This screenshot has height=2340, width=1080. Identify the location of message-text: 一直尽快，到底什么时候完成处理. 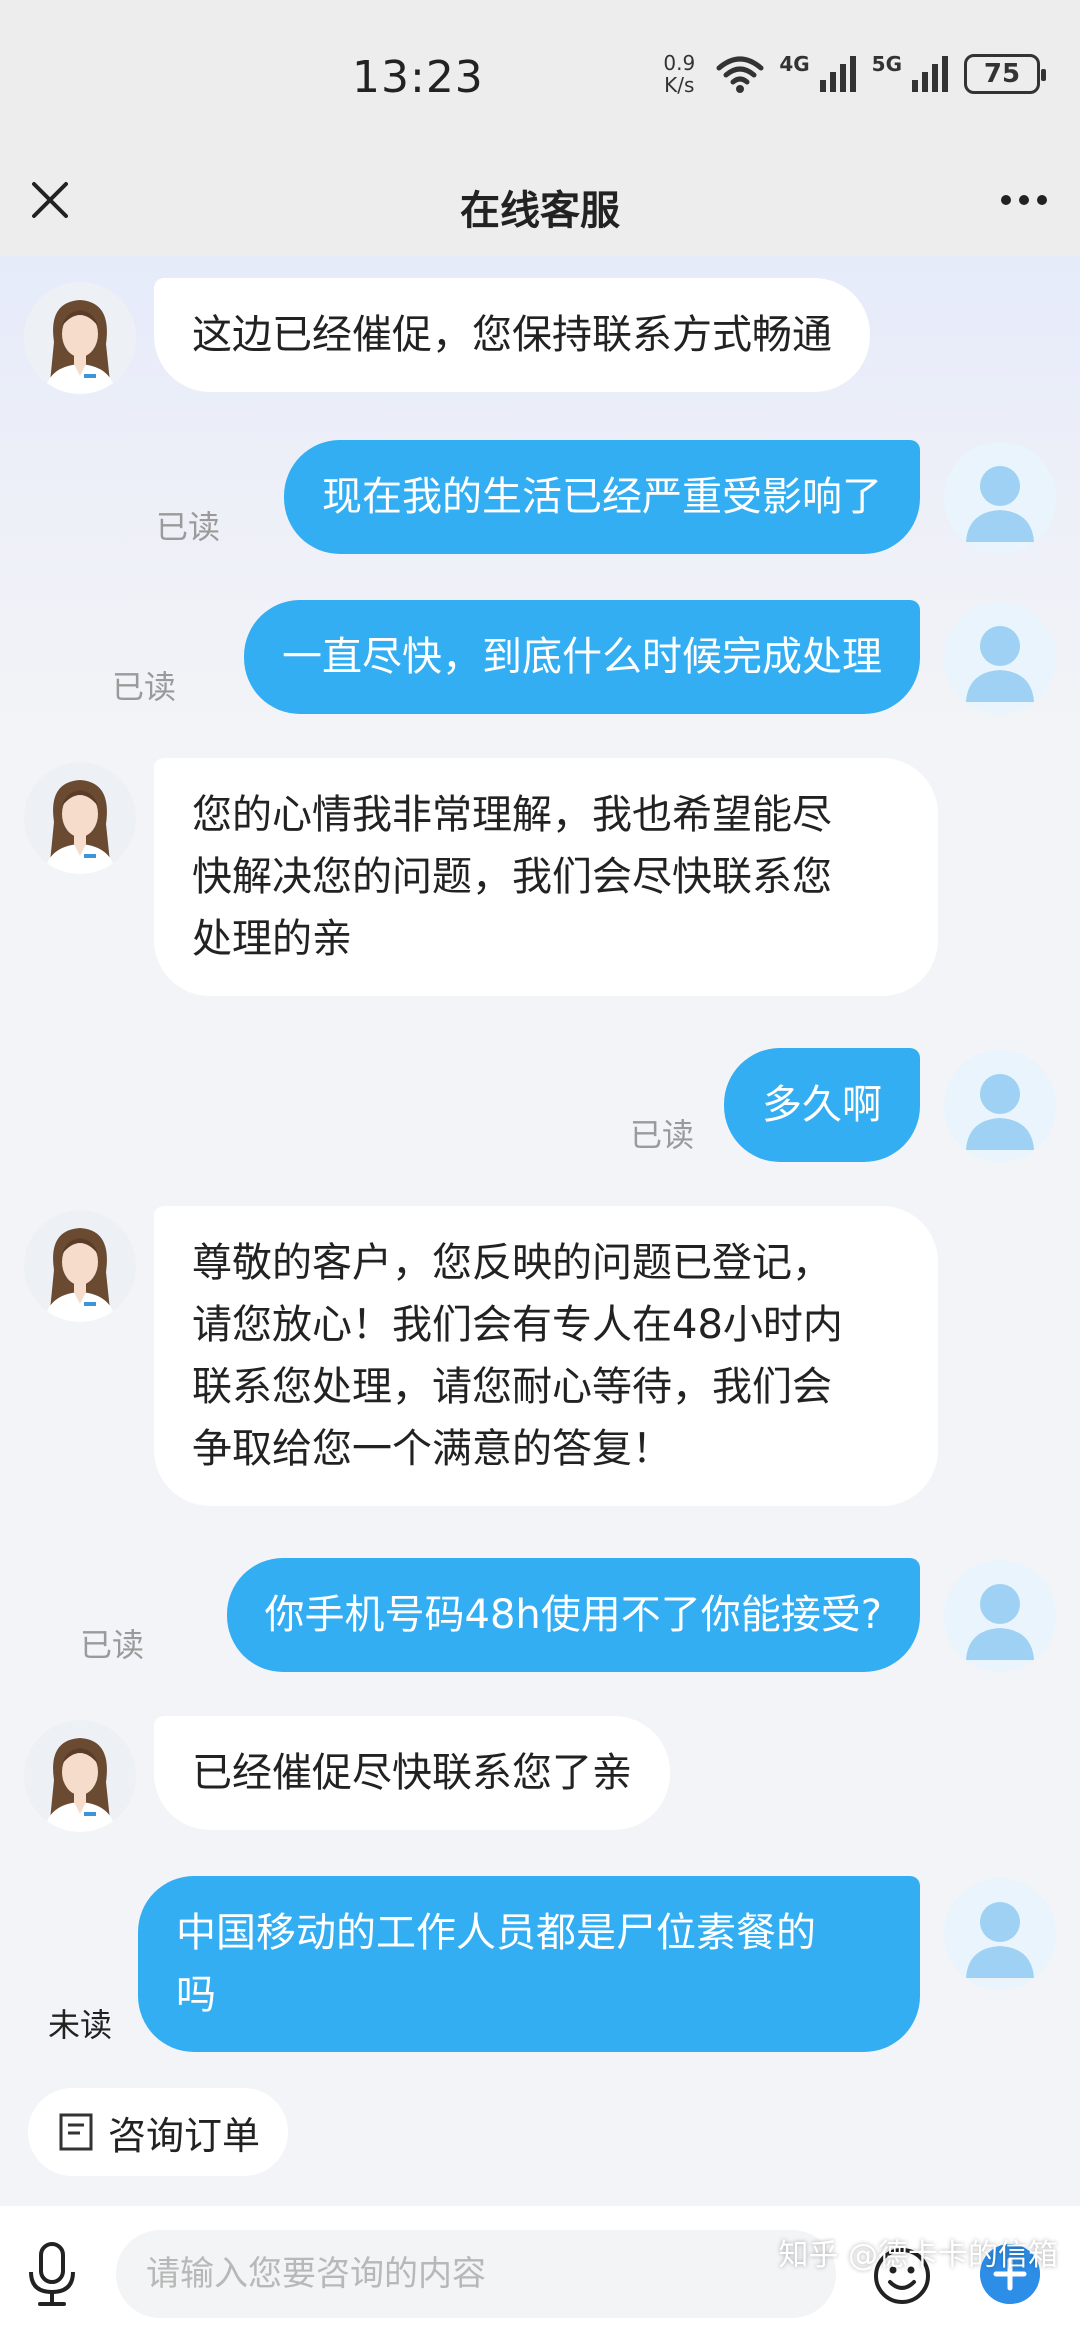
(582, 657).